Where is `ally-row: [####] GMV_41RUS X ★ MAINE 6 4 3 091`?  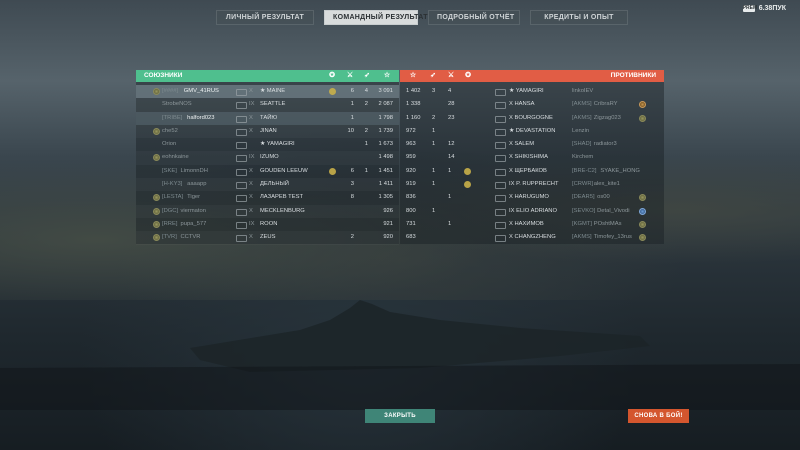 ally-row: [####] GMV_41RUS X ★ MAINE 6 4 3 091 is located at coordinates (267, 92).